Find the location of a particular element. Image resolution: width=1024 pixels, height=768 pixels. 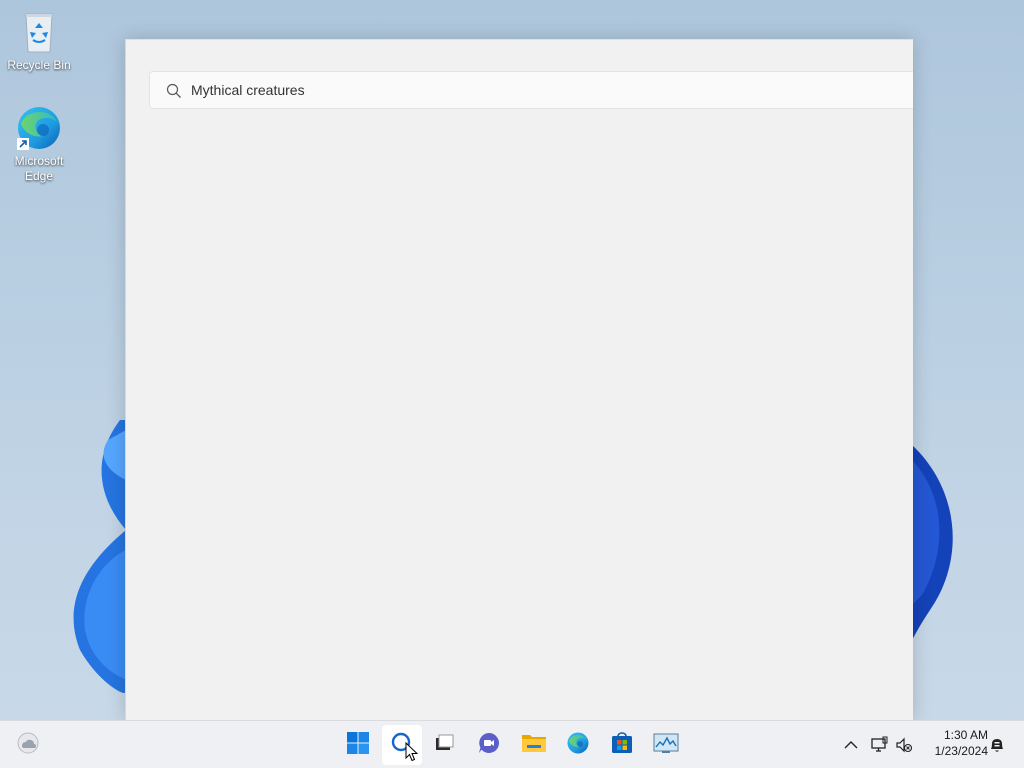

monitor-chart-icon is located at coordinates (666, 745).